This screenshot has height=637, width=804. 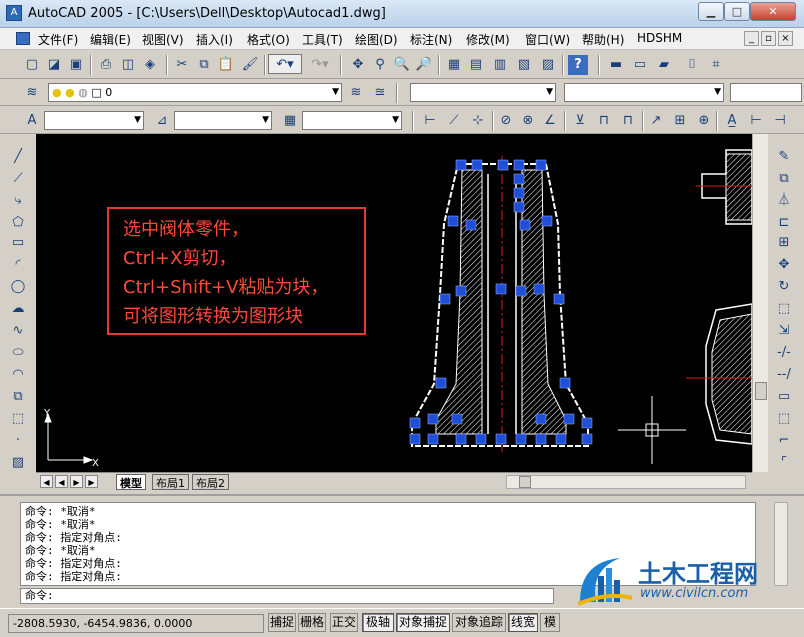 I want to click on print-preview-icon: ◫, so click(x=128, y=65).